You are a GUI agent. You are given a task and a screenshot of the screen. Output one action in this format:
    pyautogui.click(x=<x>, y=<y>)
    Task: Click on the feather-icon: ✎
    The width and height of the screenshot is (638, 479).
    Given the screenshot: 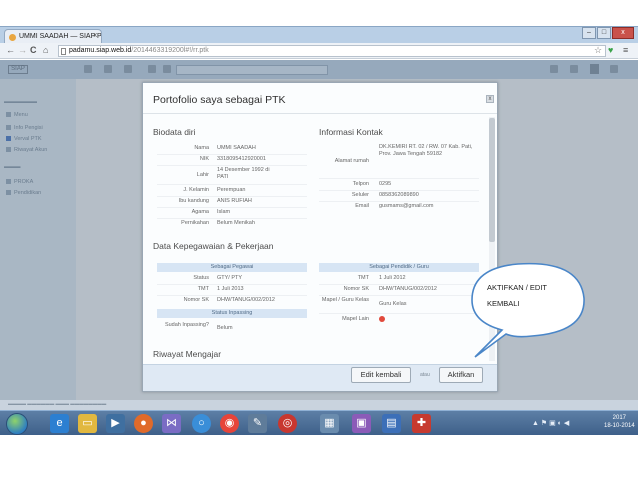 What is the action you would take?
    pyautogui.click(x=257, y=423)
    